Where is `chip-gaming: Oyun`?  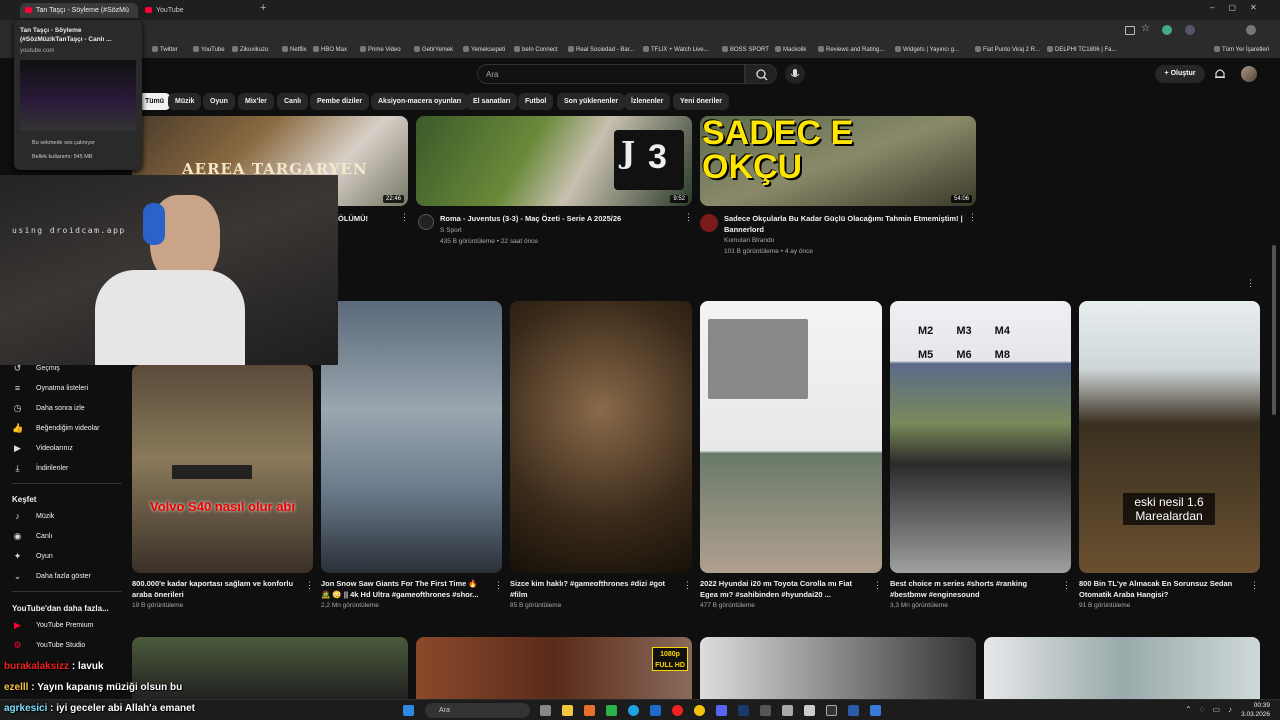
chip-gaming: Oyun is located at coordinates (219, 101).